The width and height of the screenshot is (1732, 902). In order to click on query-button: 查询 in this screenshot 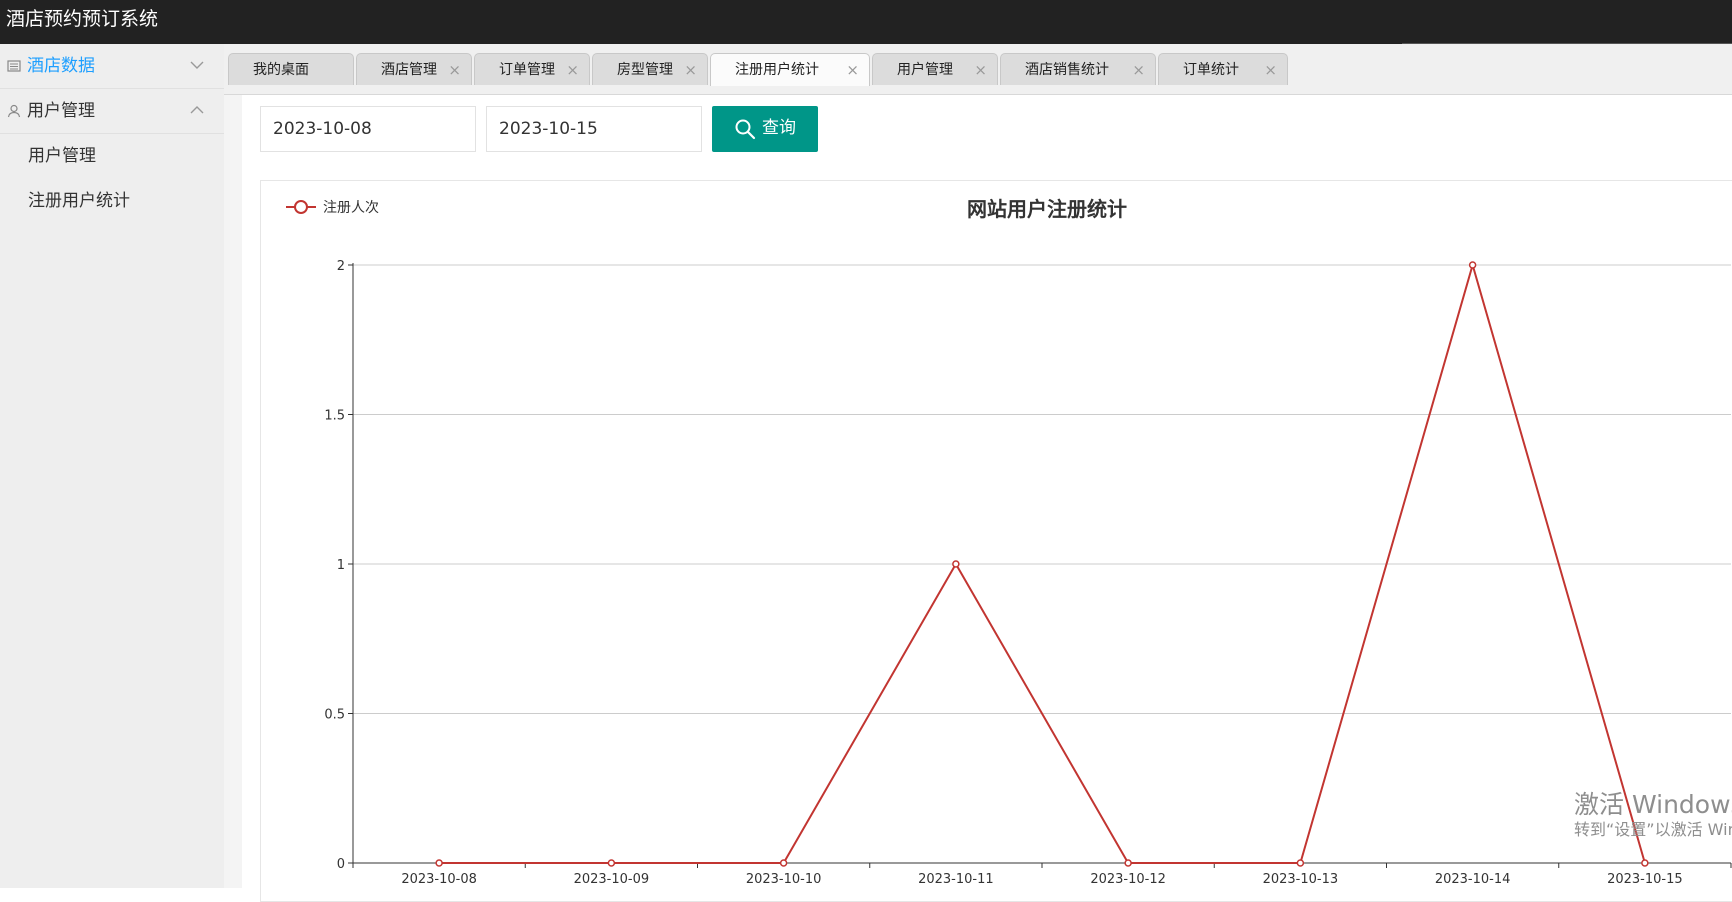, I will do `click(765, 129)`.